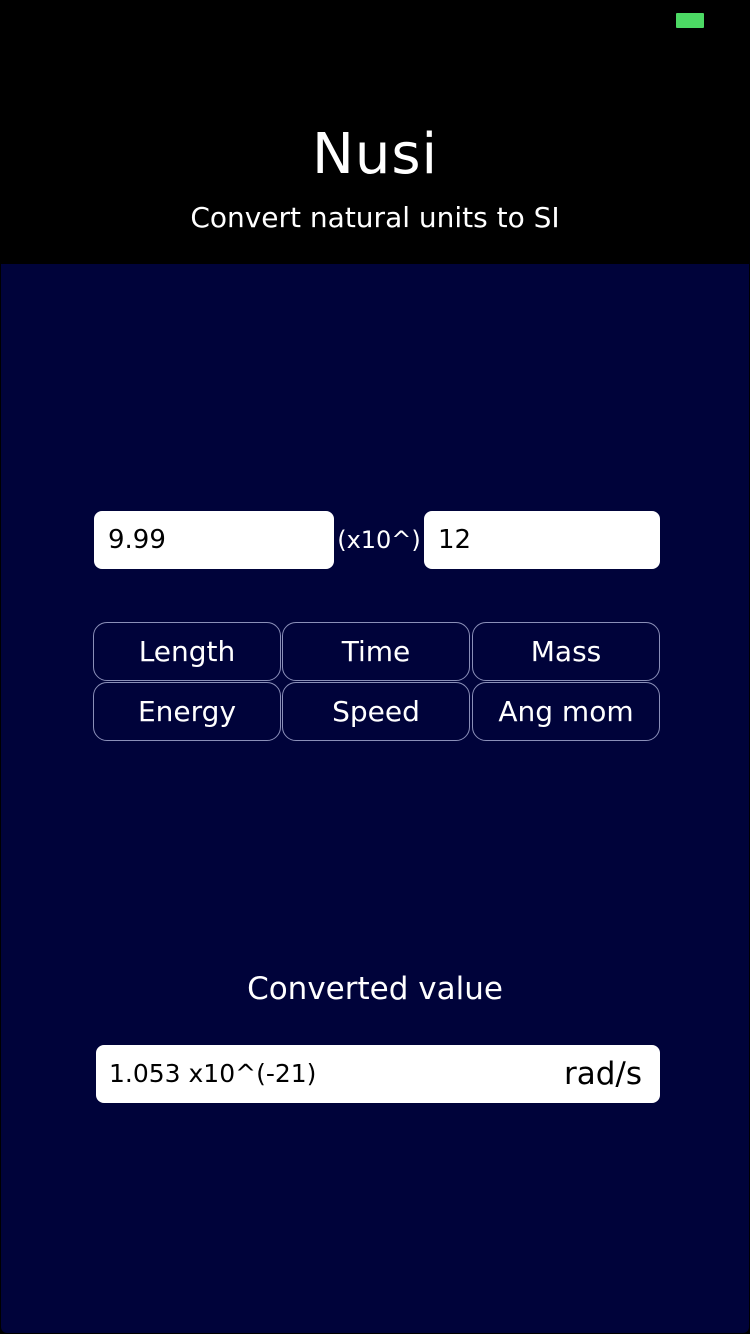 The width and height of the screenshot is (750, 1334). What do you see at coordinates (376, 711) in the screenshot?
I see `speed-button: Speed` at bounding box center [376, 711].